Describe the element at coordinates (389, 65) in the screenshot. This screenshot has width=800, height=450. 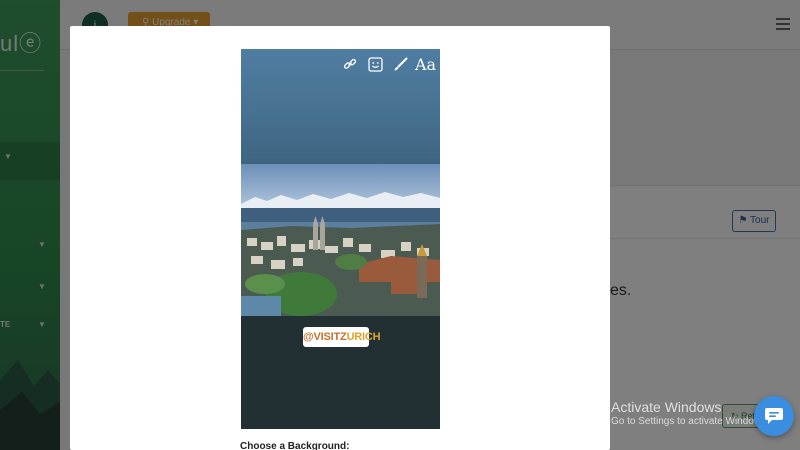
I see `story-toolbar: Aa` at that location.